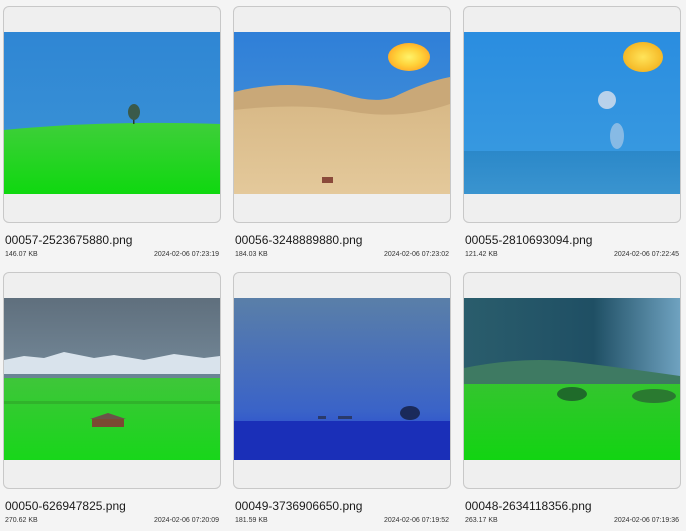 The image size is (686, 531). I want to click on file-name: 00048-2634118356.png, so click(528, 506).